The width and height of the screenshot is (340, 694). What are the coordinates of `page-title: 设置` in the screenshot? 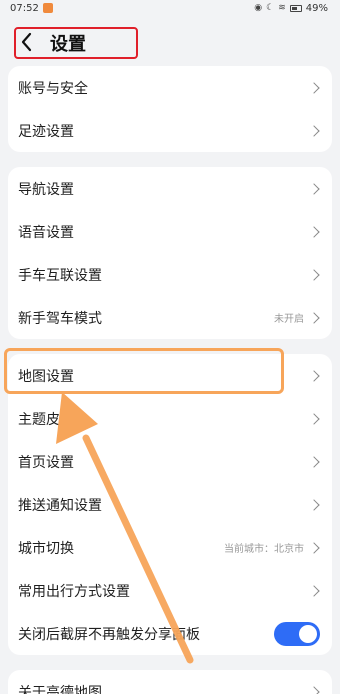 It's located at (68, 44).